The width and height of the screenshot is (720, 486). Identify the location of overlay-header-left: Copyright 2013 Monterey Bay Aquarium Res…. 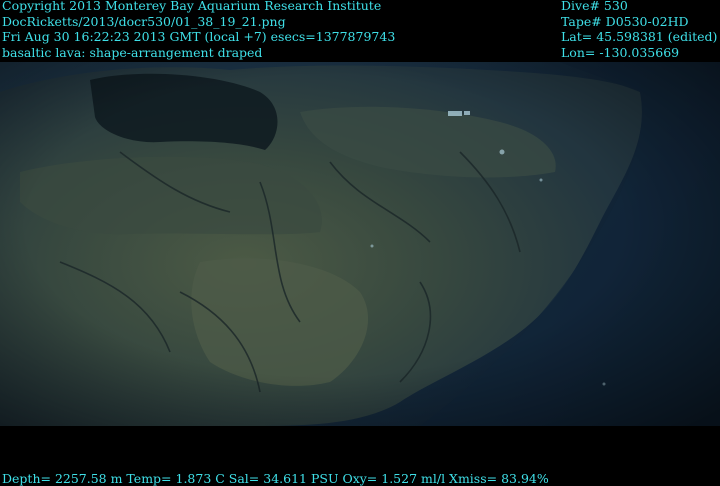
(198, 30).